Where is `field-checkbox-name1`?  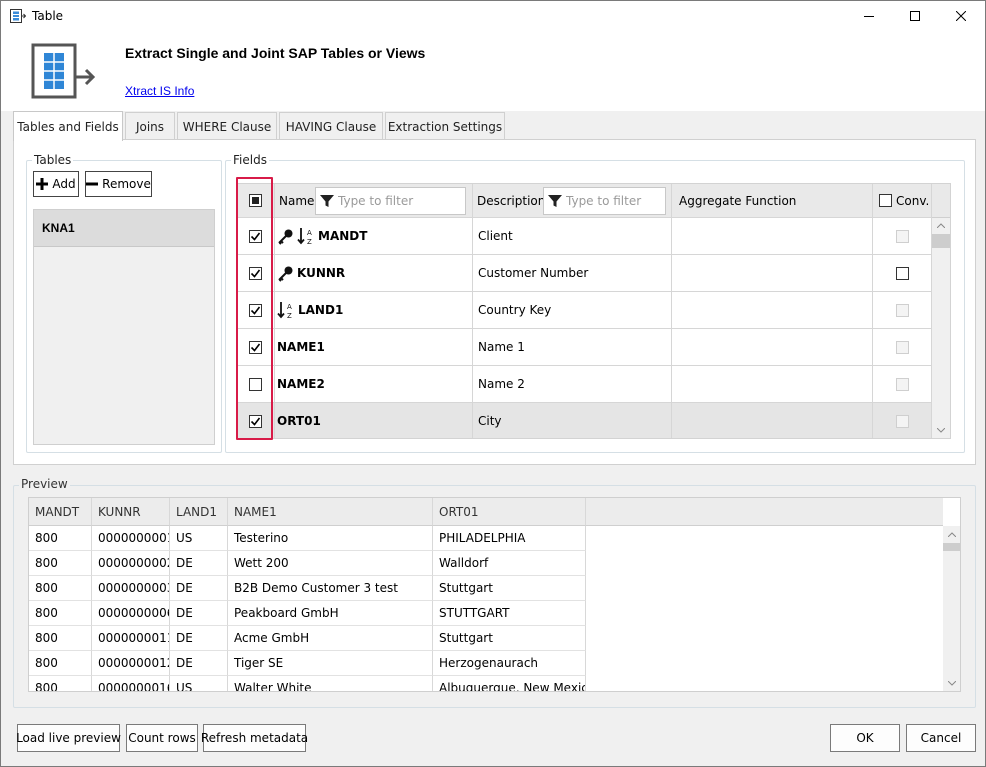
field-checkbox-name1 is located at coordinates (255, 347).